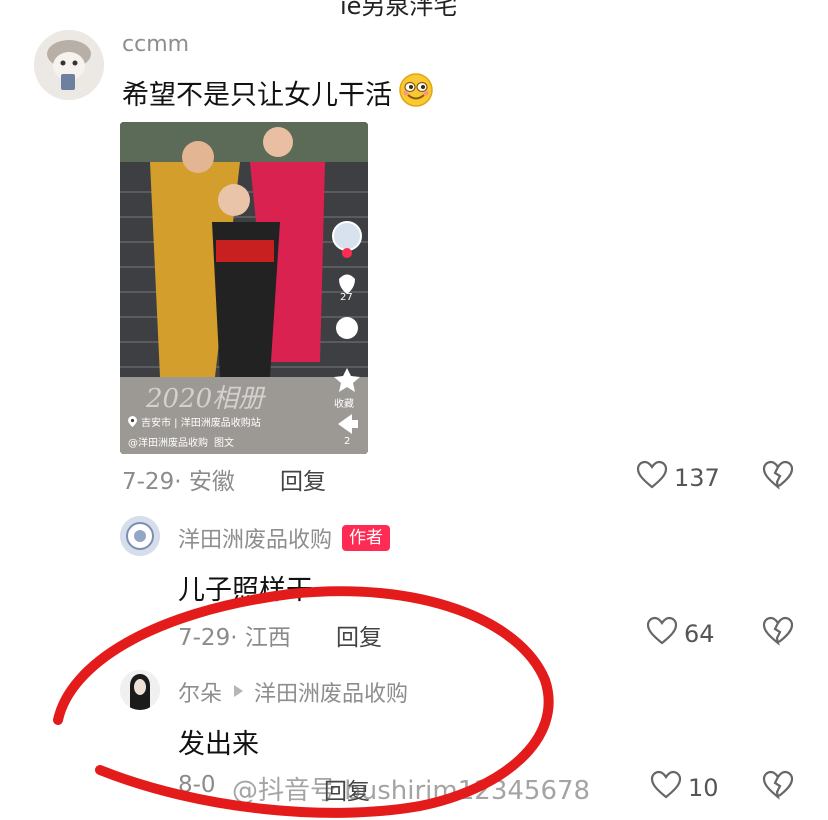 This screenshot has height=820, width=828. I want to click on reply-to-username: 洋田洲废品收购, so click(331, 692).